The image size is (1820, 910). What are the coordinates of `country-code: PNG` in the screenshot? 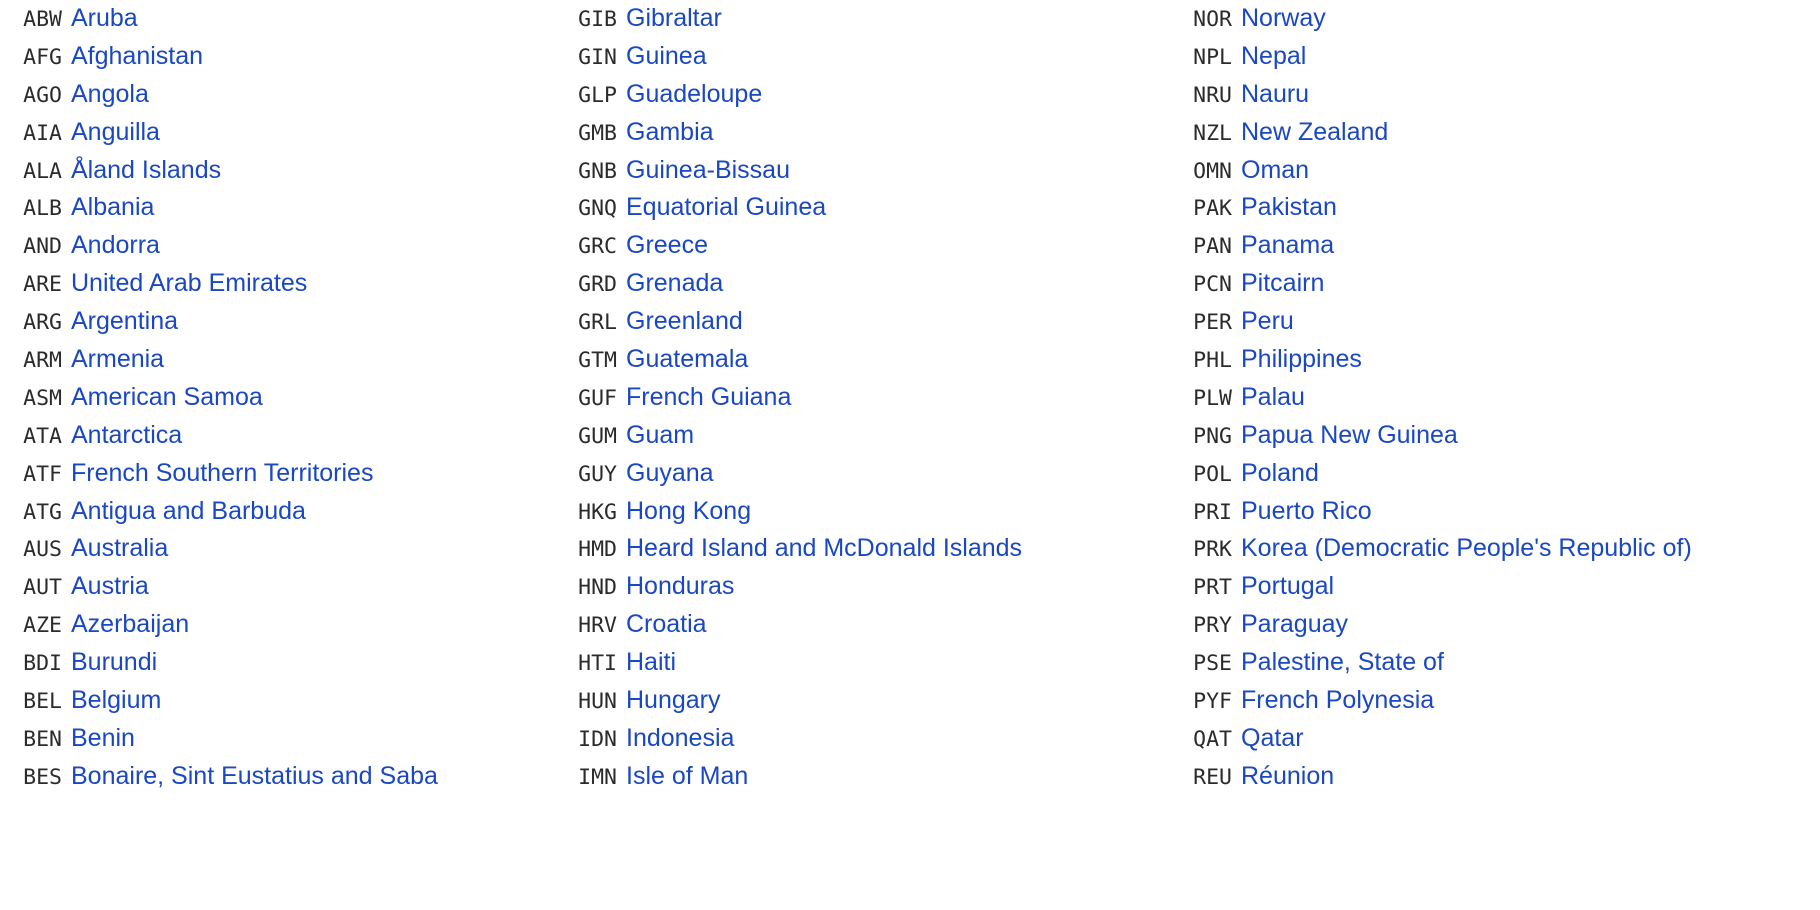 It's located at (1212, 436).